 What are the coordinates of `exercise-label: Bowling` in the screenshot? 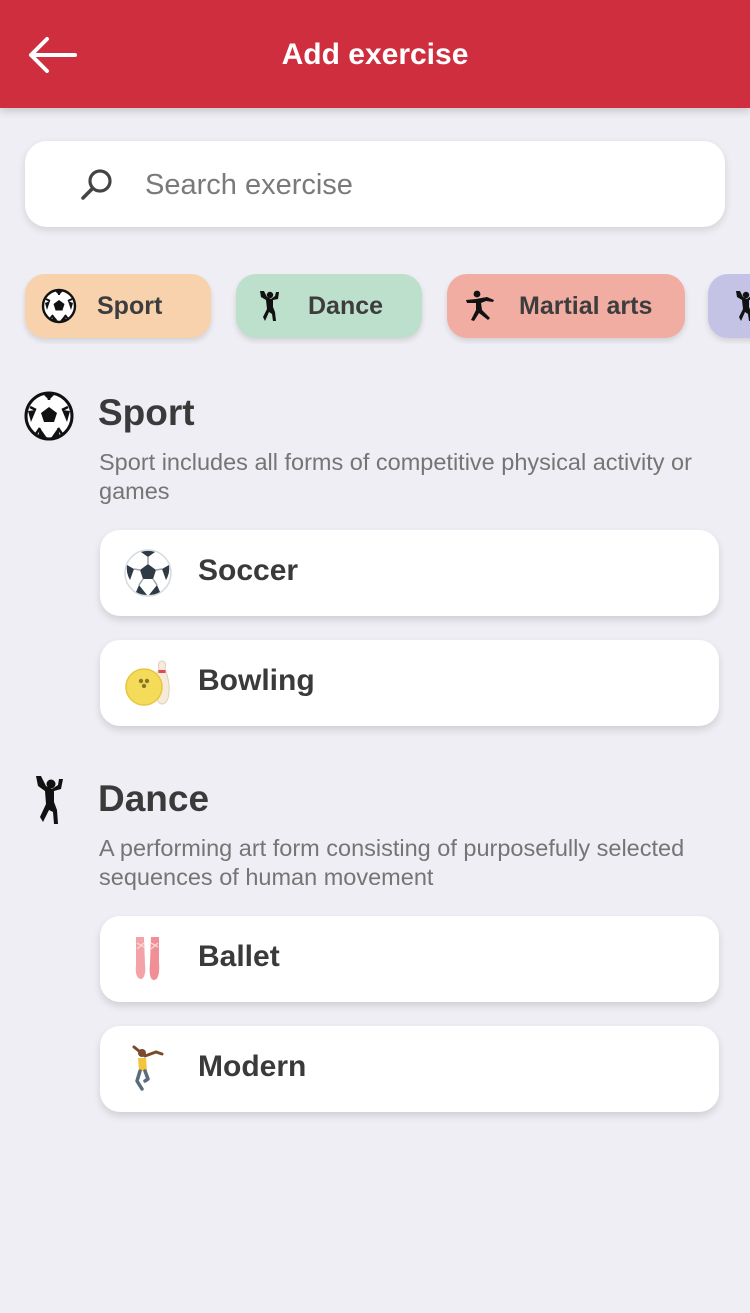 It's located at (256, 680).